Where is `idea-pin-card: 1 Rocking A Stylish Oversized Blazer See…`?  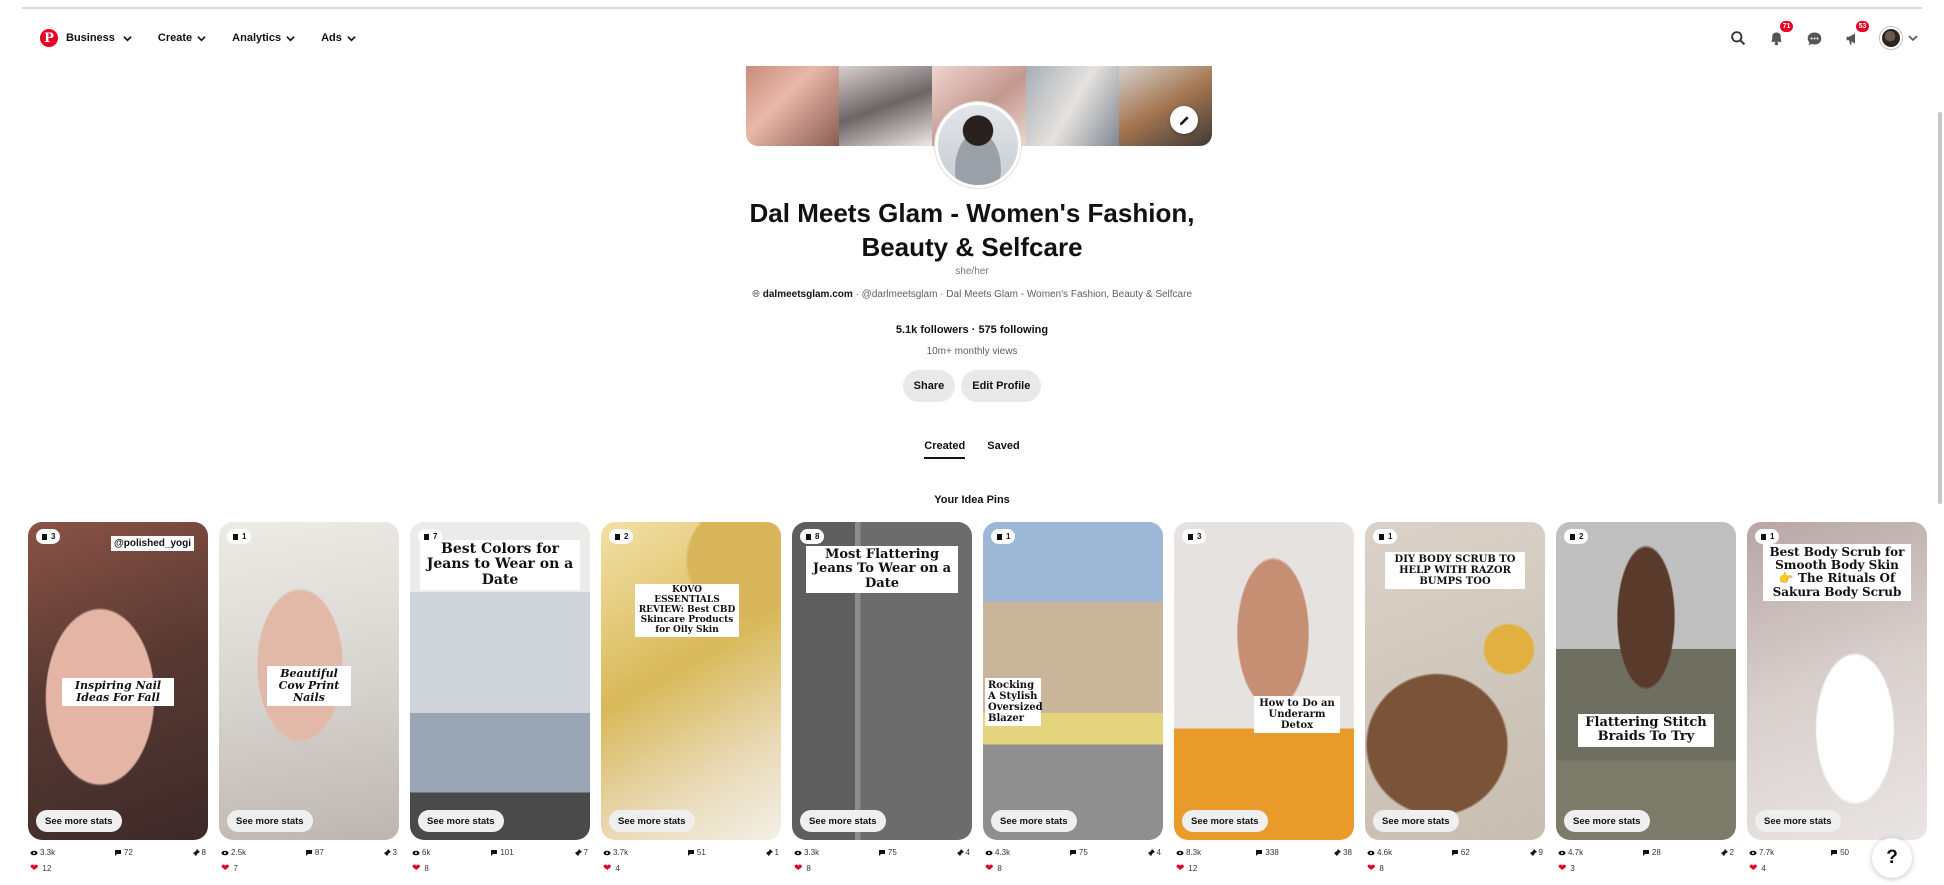 idea-pin-card: 1 Rocking A Stylish Oversized Blazer See… is located at coordinates (1073, 698).